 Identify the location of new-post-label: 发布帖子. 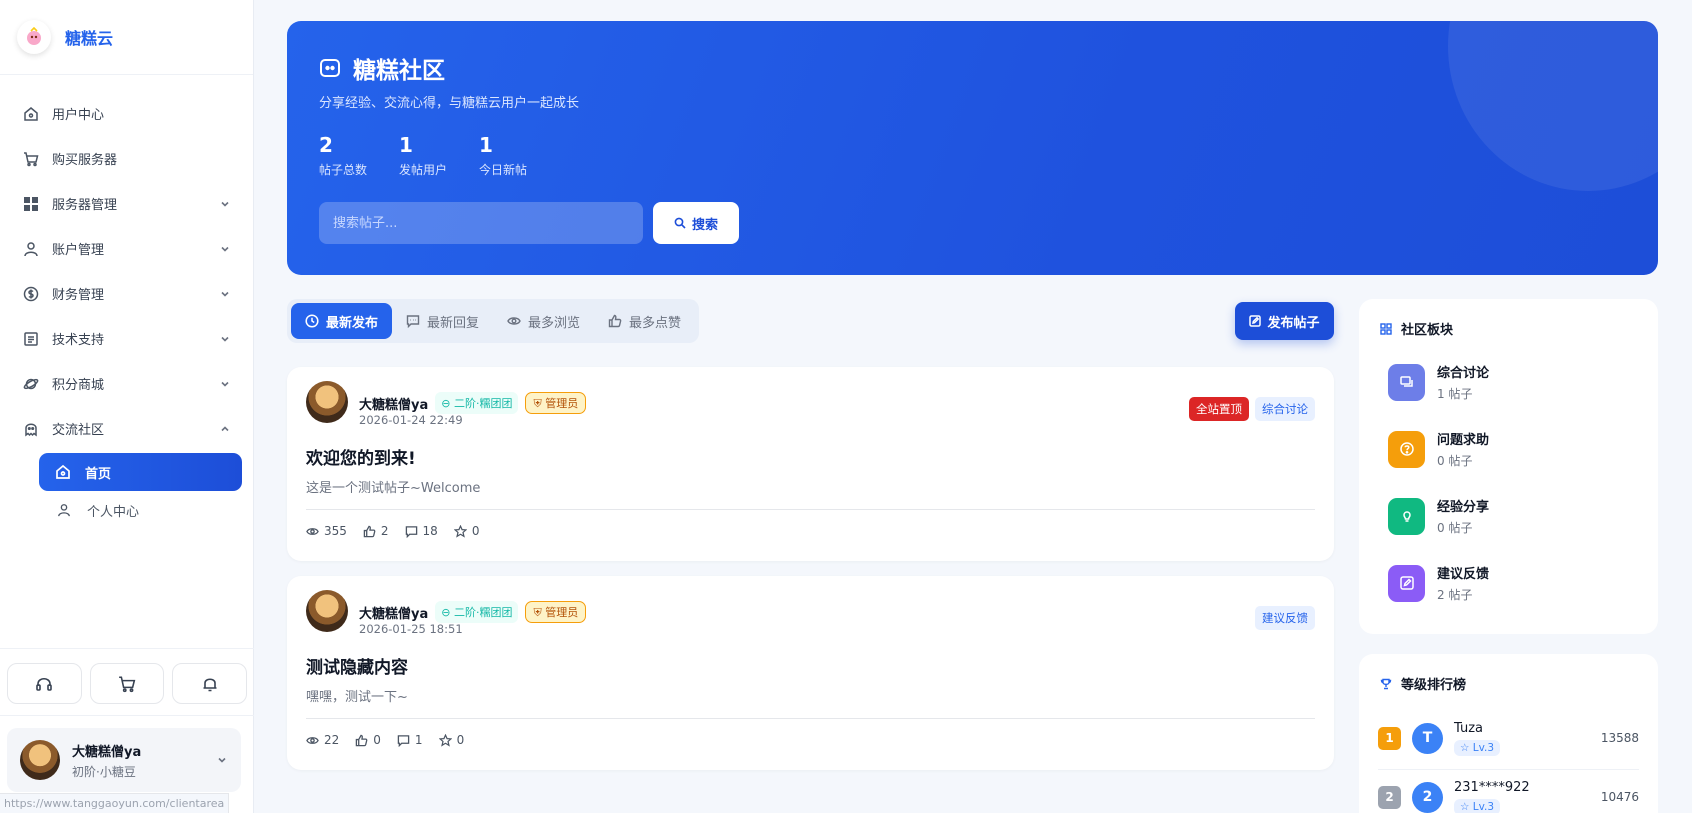
(1293, 323).